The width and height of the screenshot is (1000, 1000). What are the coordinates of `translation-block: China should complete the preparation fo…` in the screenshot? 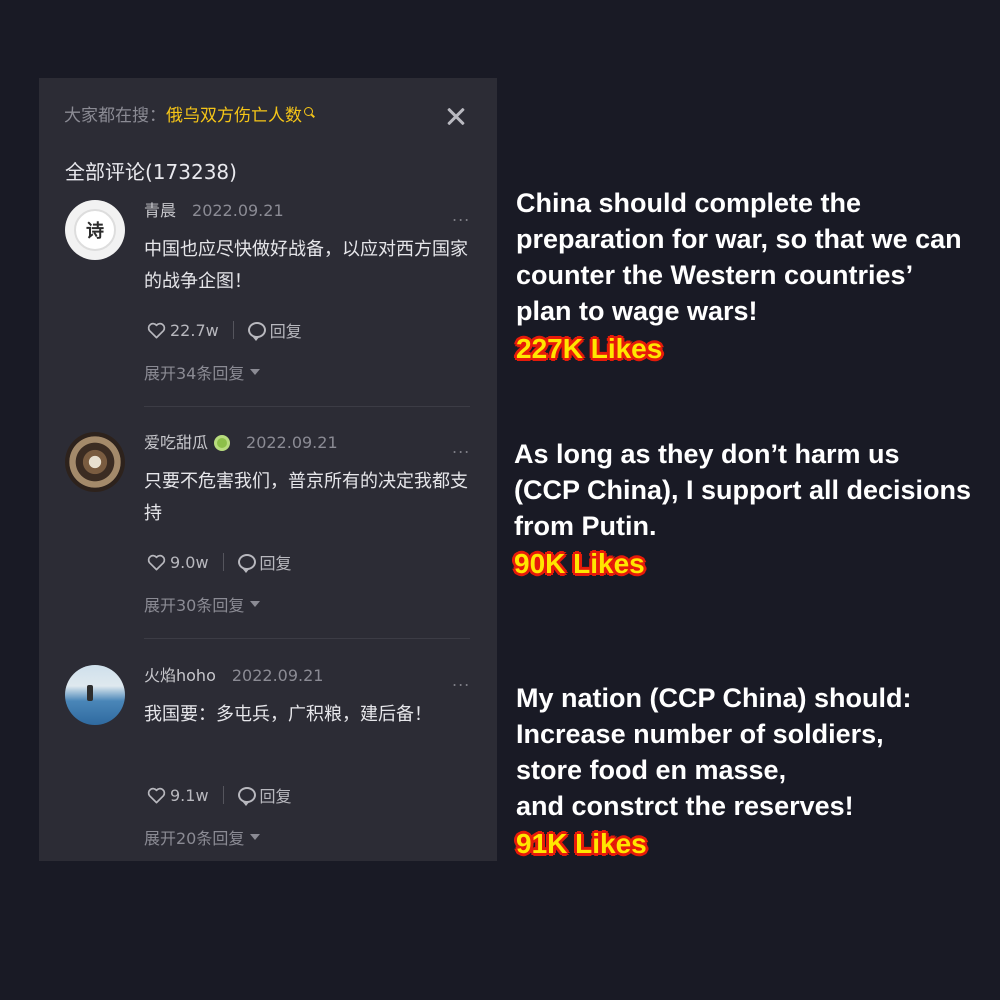 It's located at (739, 275).